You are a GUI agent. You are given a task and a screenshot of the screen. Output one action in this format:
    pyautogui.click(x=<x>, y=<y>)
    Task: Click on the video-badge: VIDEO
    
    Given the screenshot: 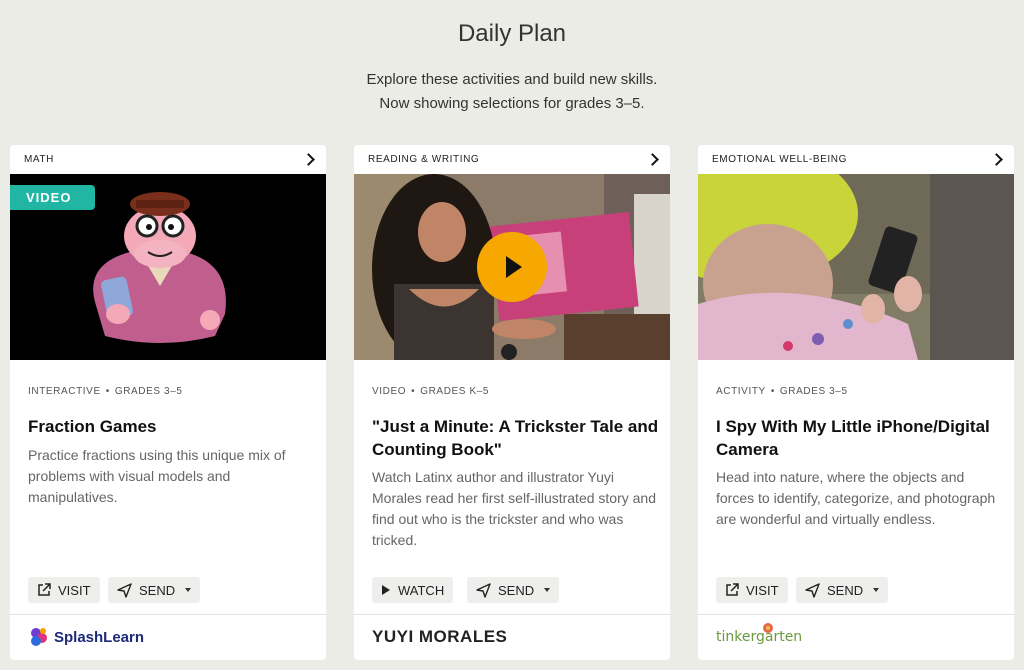 What is the action you would take?
    pyautogui.click(x=52, y=197)
    